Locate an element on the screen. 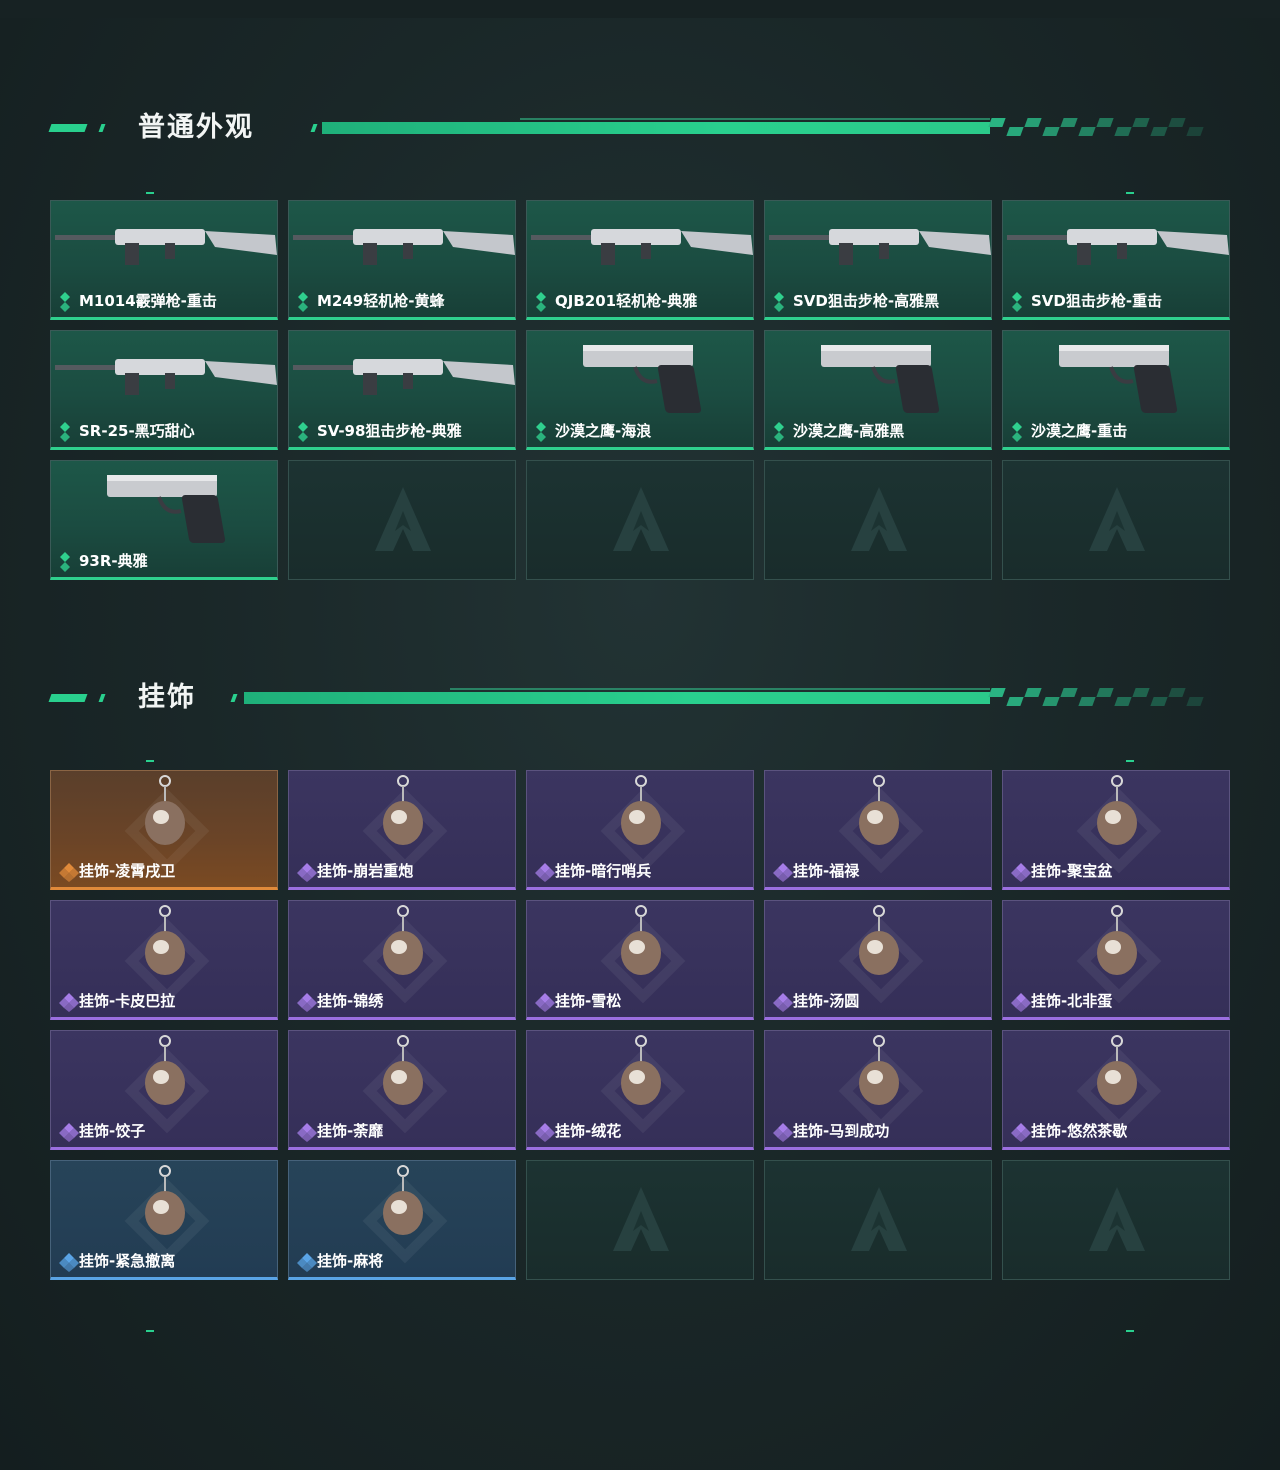 Image resolution: width=1280 pixels, height=1470 pixels. charm-card: 挂饰-马到成功 is located at coordinates (878, 1090).